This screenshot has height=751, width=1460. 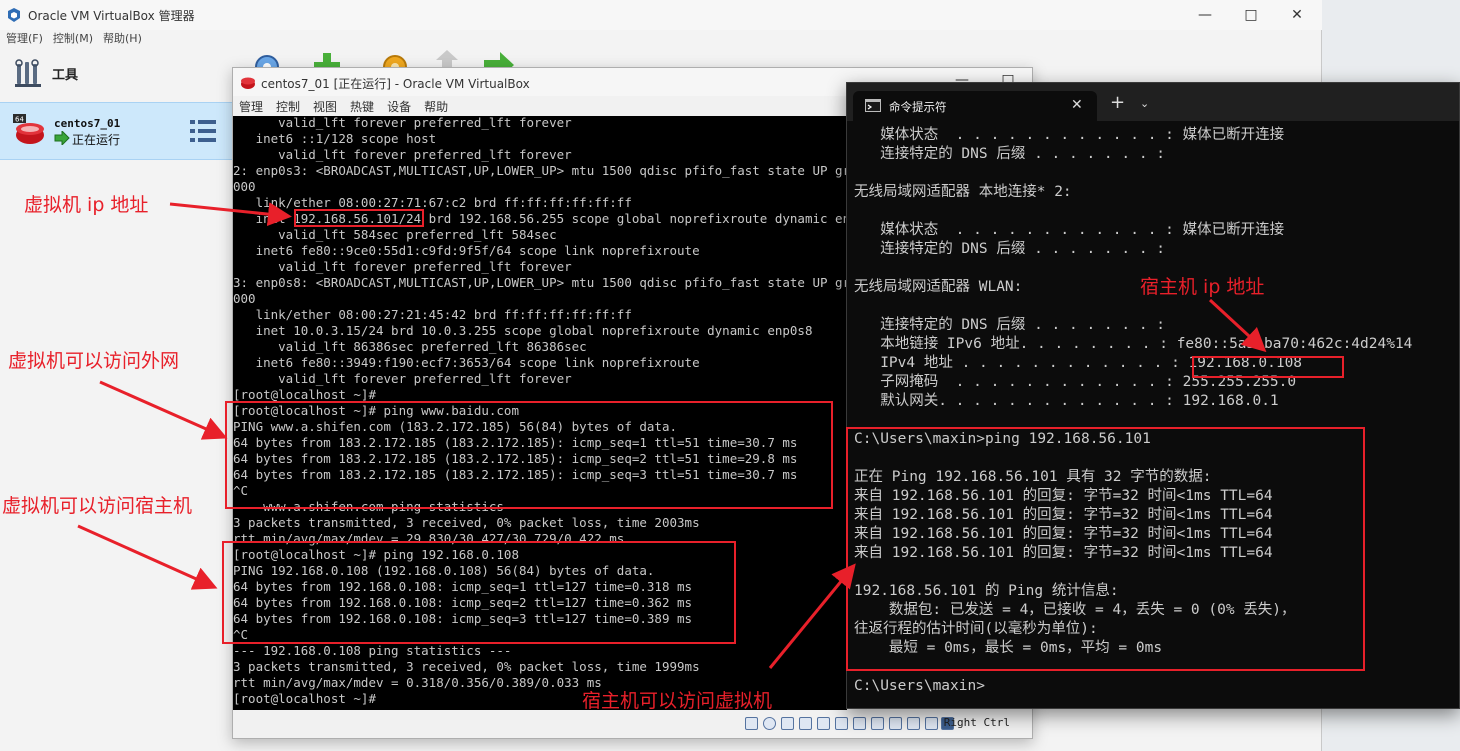 I want to click on vm-list-item-centos7: 64 centos7_01 正在运行, so click(x=116, y=131).